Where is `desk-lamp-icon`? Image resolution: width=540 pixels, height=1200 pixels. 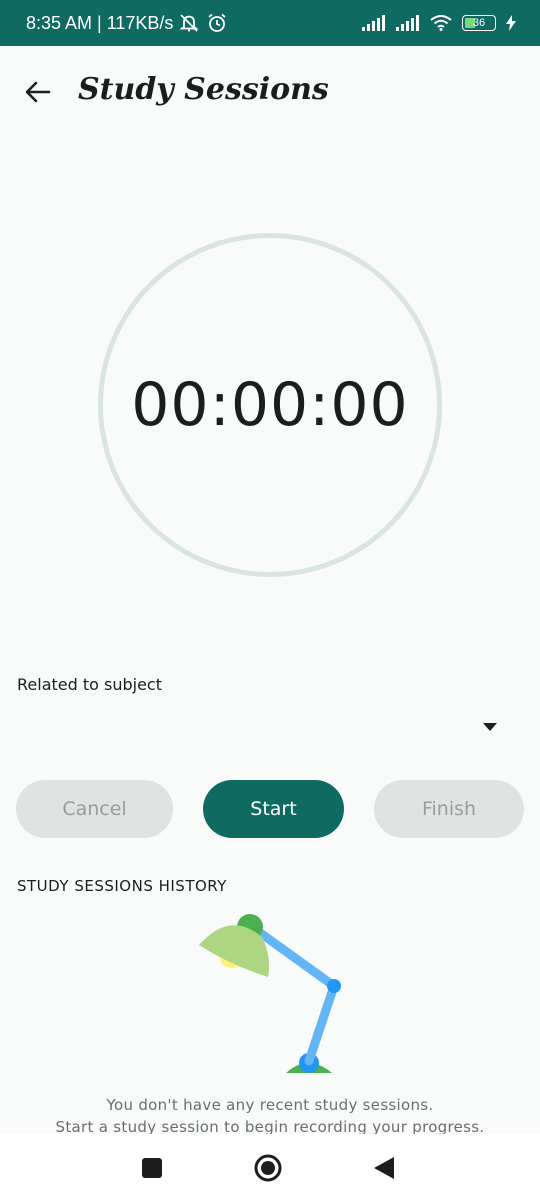 desk-lamp-icon is located at coordinates (270, 993).